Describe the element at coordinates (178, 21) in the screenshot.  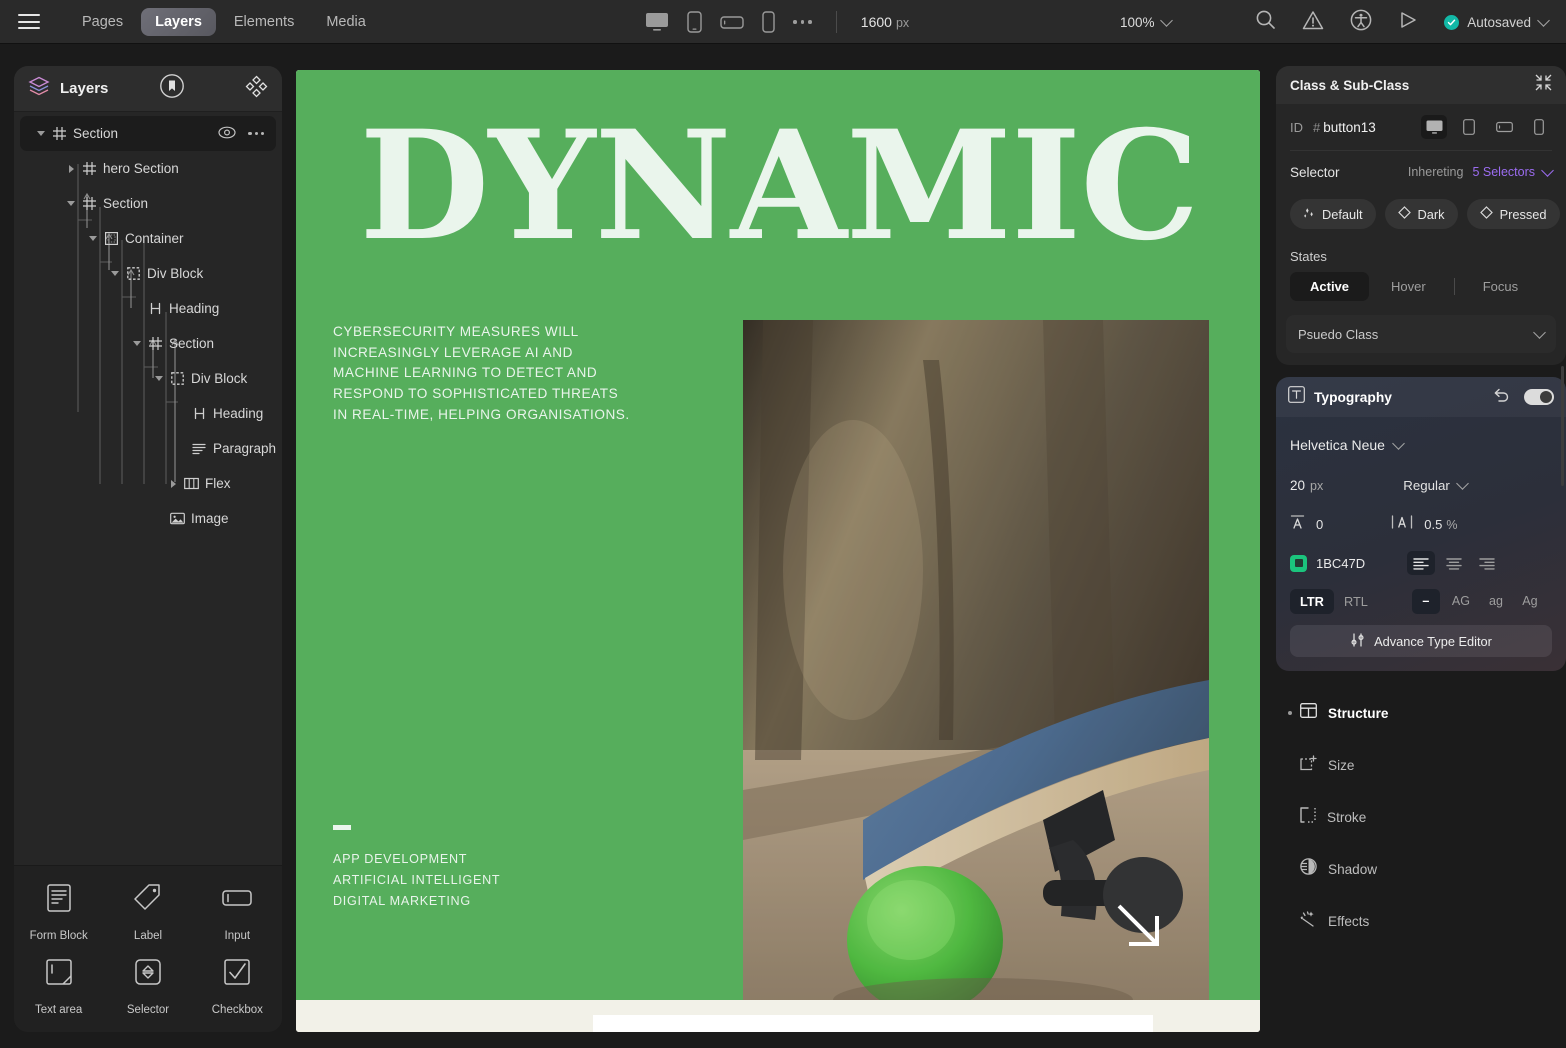
I see `tab-layers: Layers` at that location.